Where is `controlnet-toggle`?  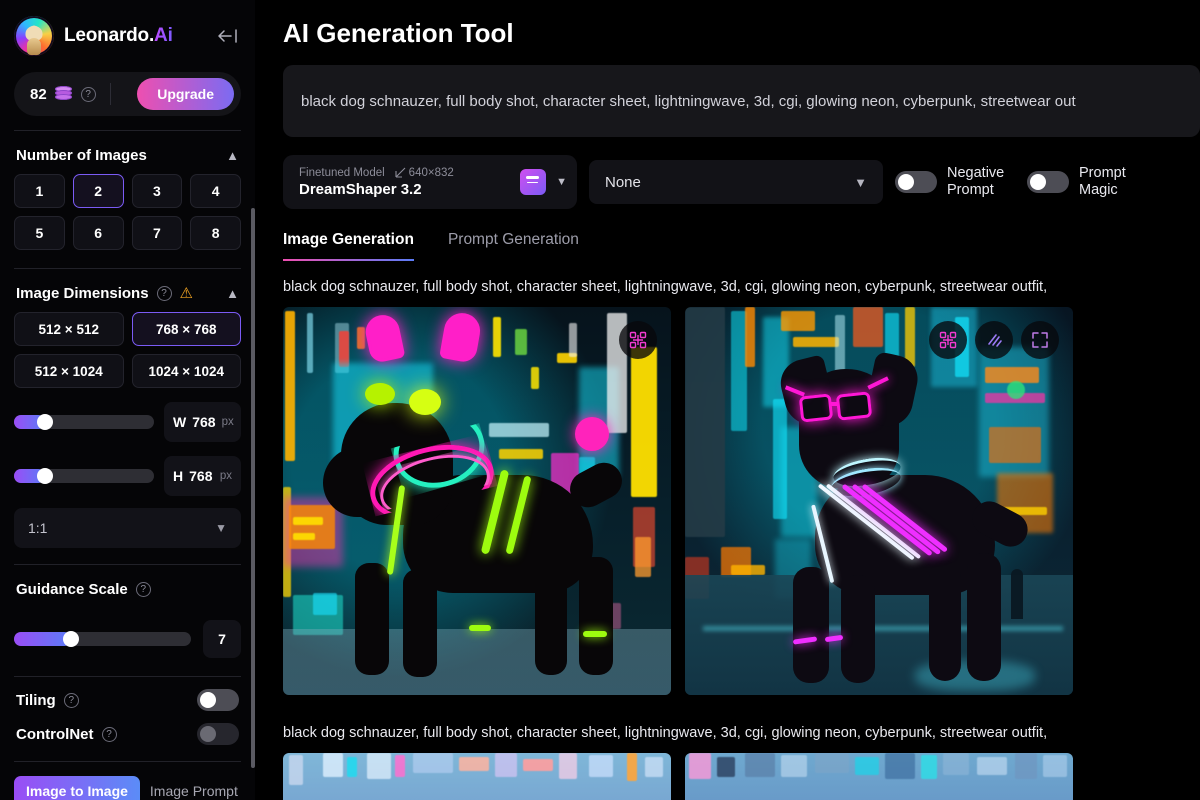 controlnet-toggle is located at coordinates (218, 734).